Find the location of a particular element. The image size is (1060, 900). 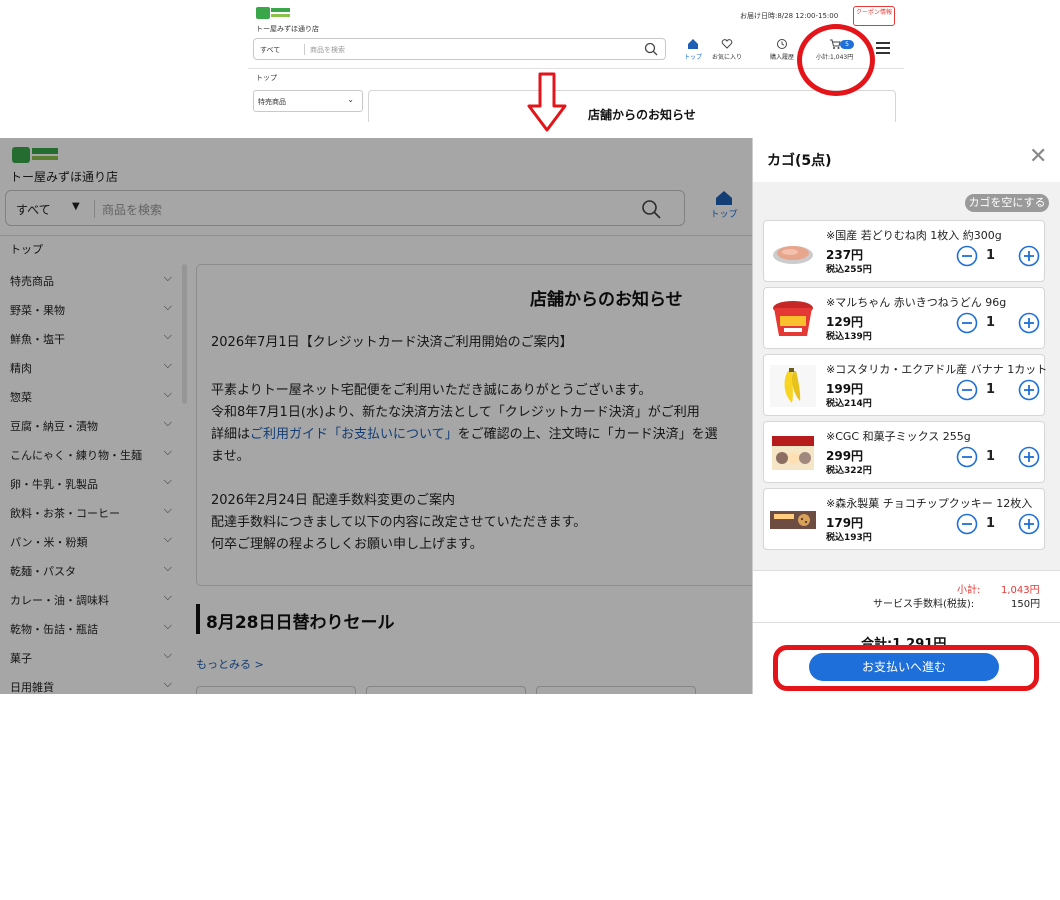

sidebar-item: 特売商品 ⌵ is located at coordinates (90, 278).